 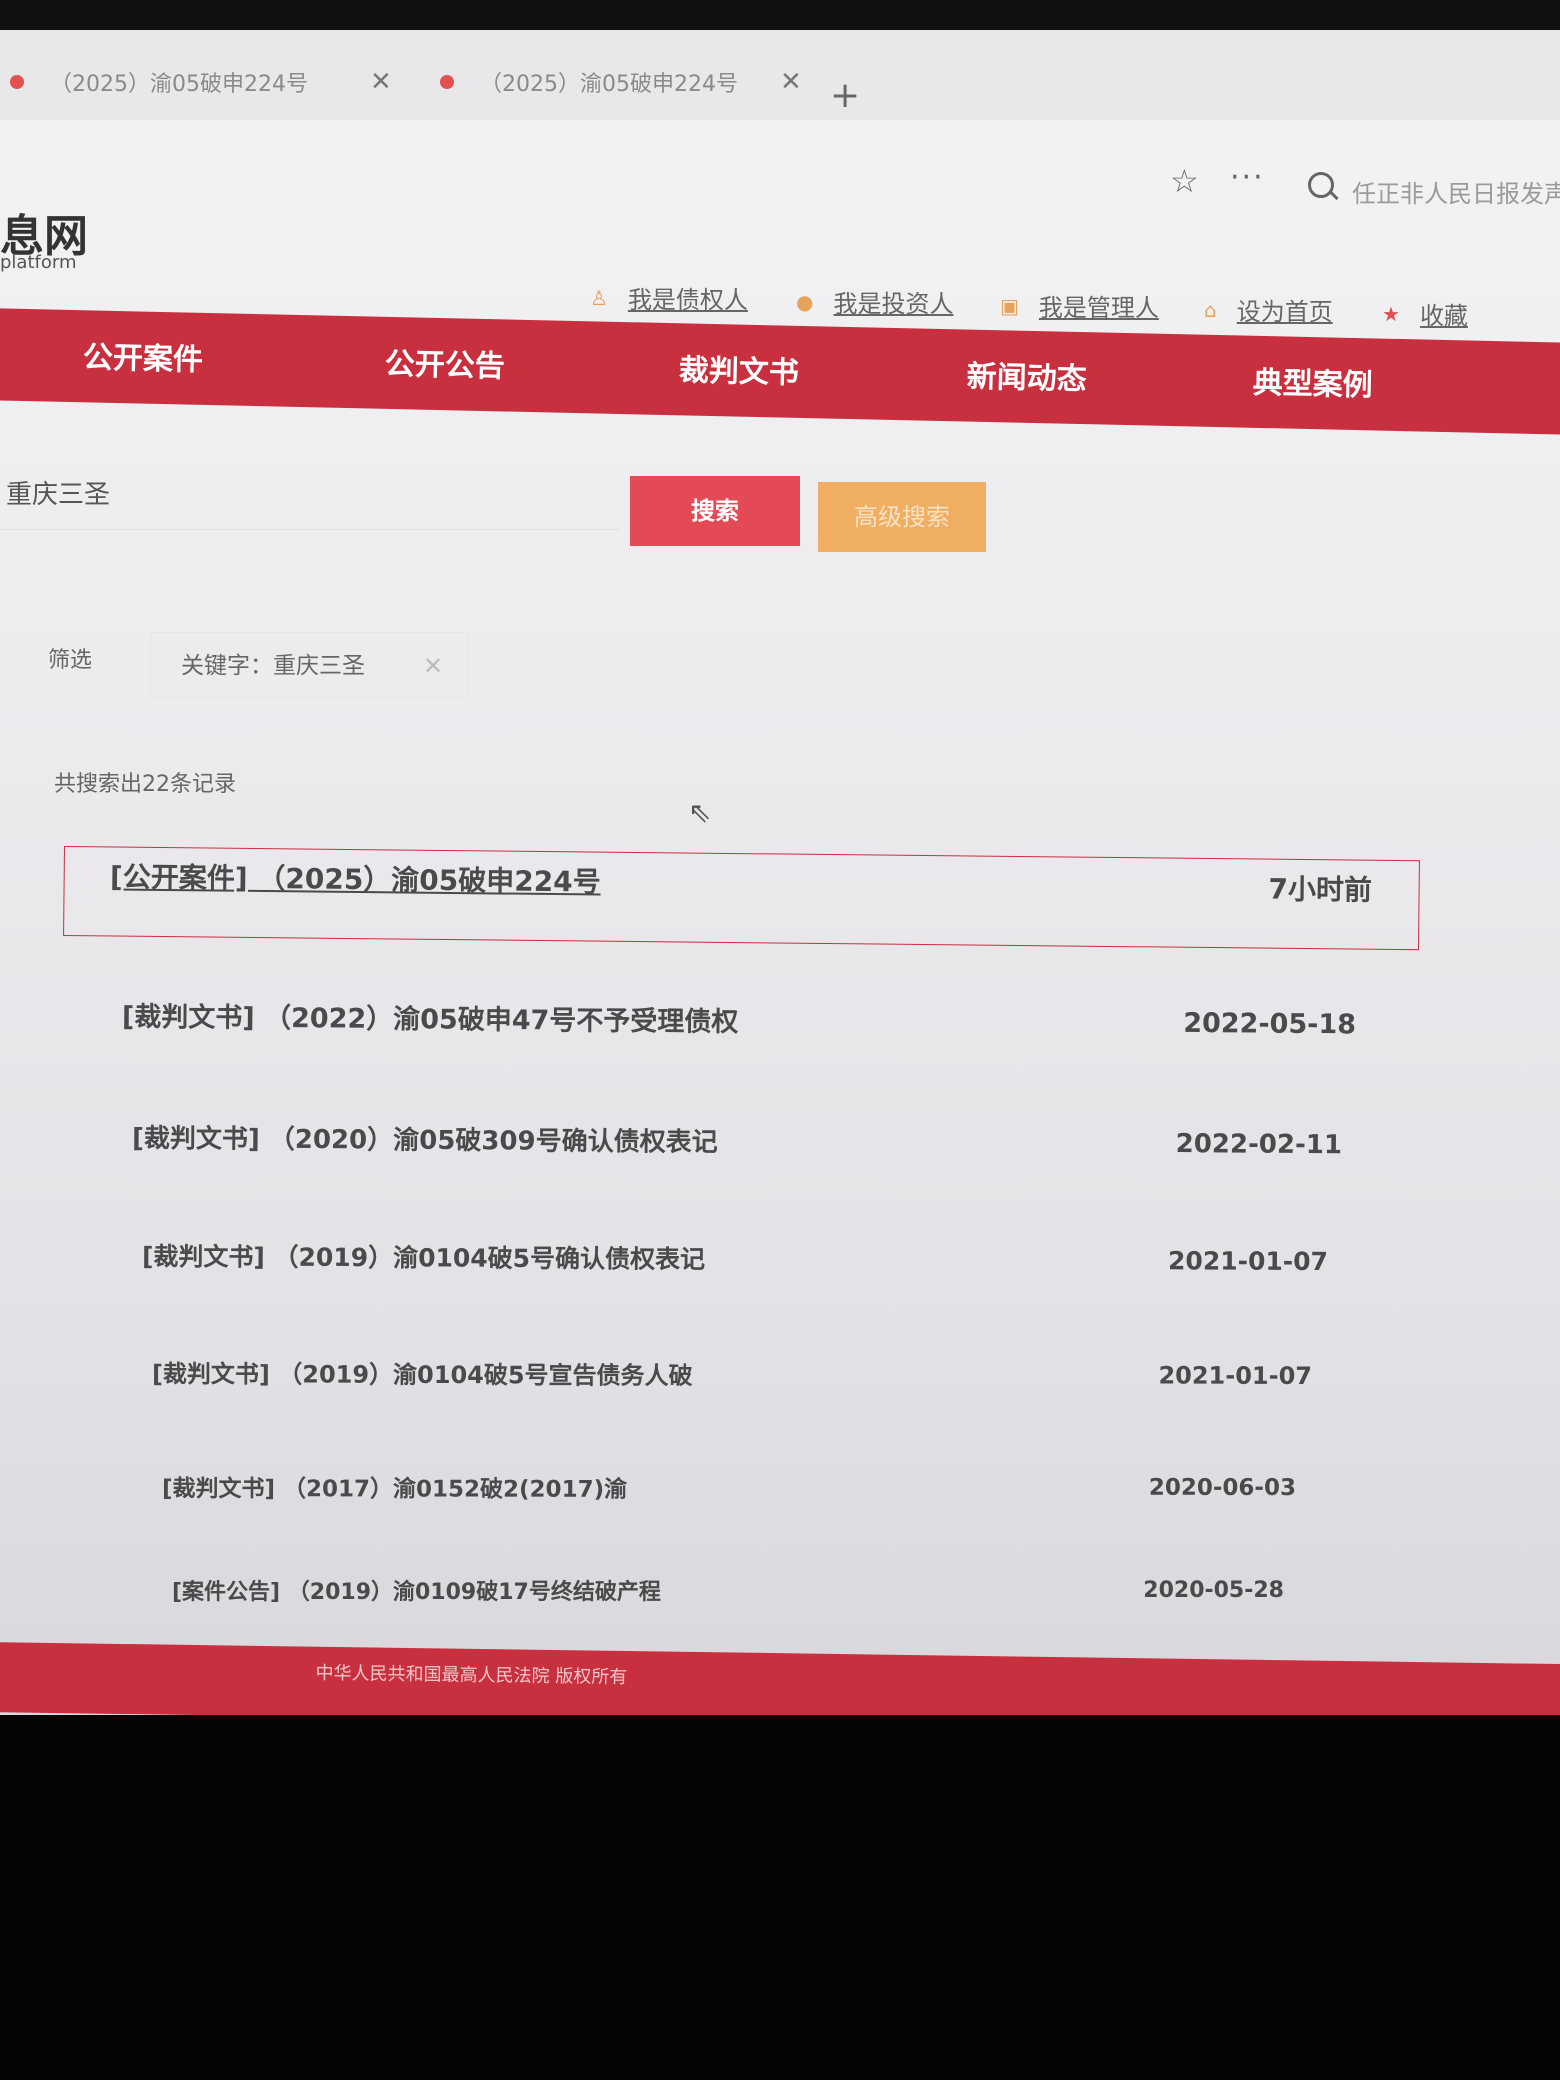 I want to click on result-date: 2020-06-03, so click(x=1222, y=1487).